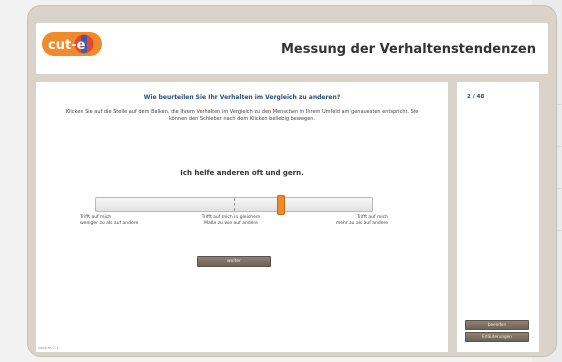 This screenshot has width=562, height=362. What do you see at coordinates (67, 45) in the screenshot?
I see `logo-text: cut-e` at bounding box center [67, 45].